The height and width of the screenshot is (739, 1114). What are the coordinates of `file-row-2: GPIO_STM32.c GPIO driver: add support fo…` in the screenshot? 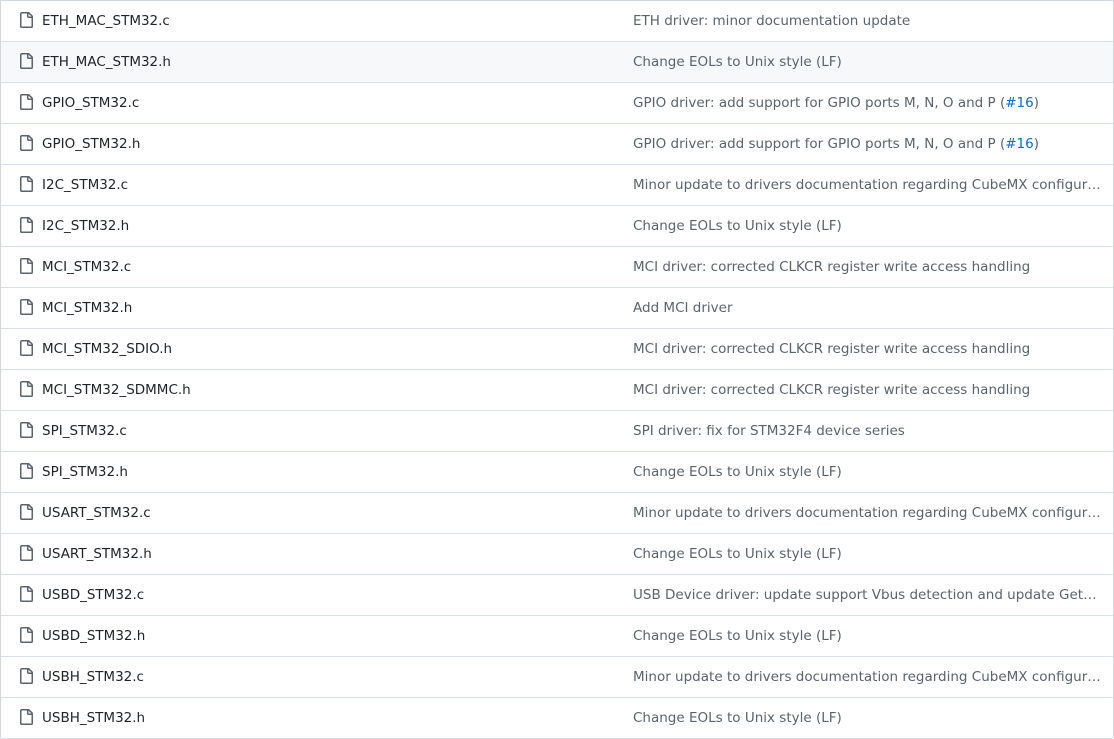 It's located at (557, 103).